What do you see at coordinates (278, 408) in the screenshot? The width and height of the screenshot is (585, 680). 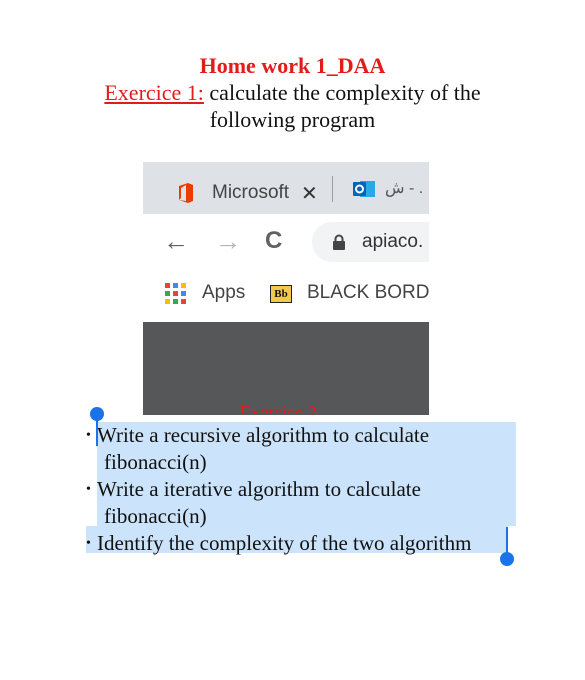 I see `exercise-2-heading: Exercice 2` at bounding box center [278, 408].